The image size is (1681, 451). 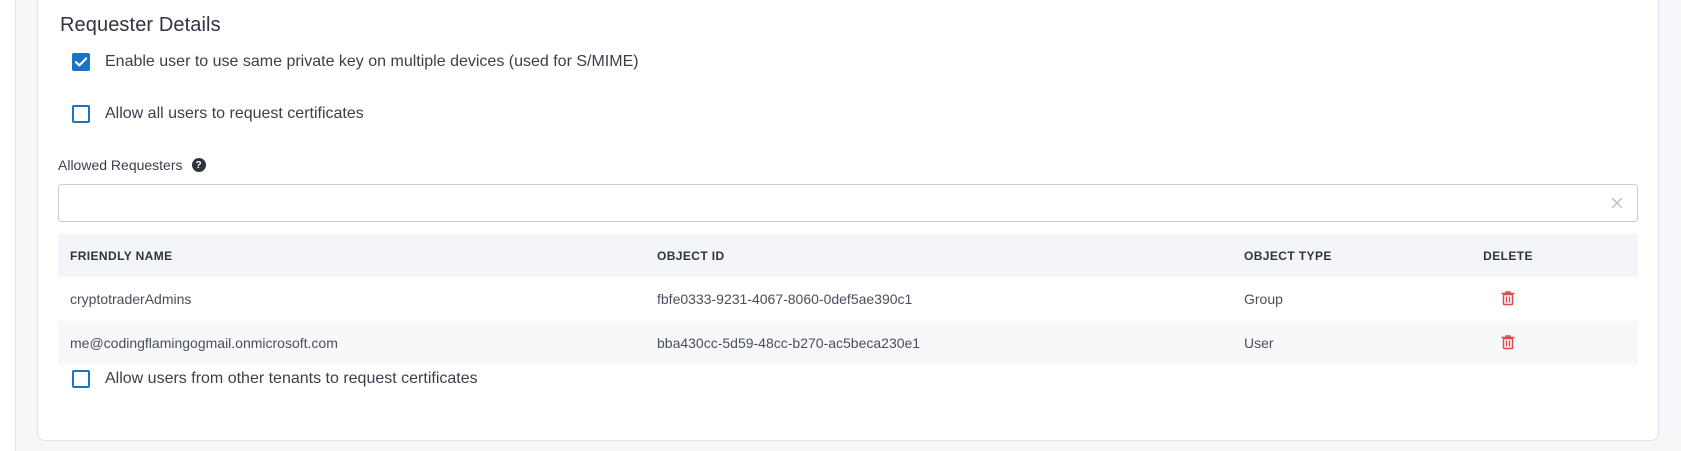 I want to click on close-icon, so click(x=1617, y=203).